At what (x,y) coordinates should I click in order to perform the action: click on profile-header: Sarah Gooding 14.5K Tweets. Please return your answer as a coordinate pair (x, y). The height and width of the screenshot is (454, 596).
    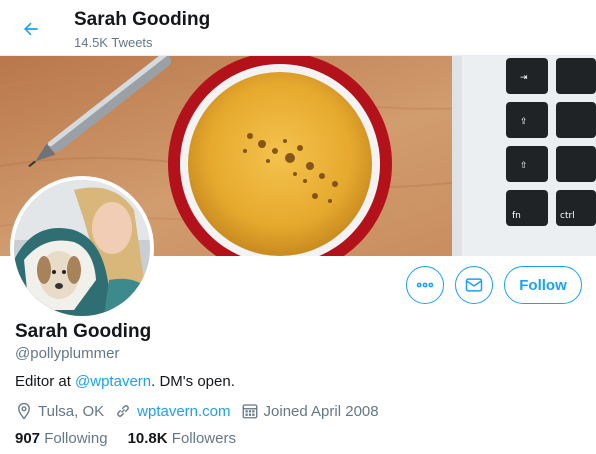
    Looking at the image, I should click on (298, 28).